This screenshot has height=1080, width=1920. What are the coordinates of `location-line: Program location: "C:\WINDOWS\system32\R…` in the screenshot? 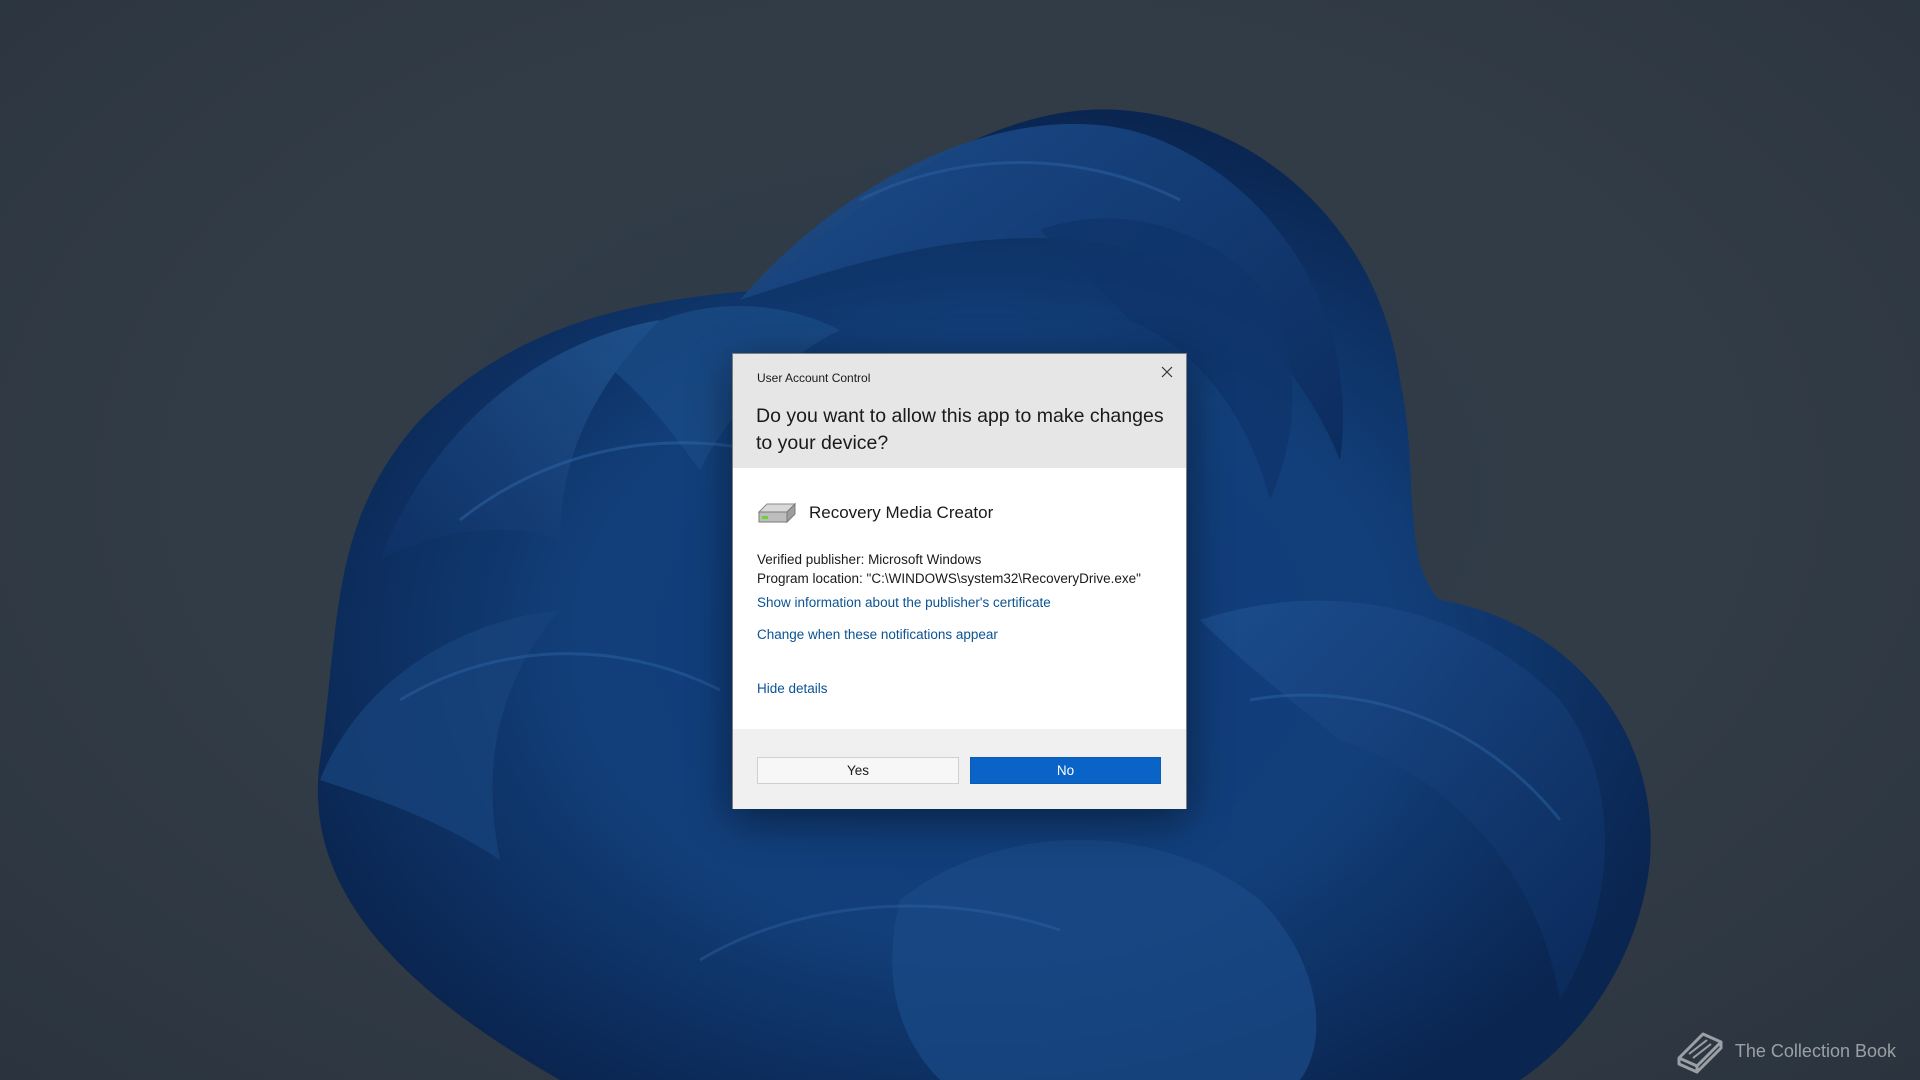 It's located at (949, 578).